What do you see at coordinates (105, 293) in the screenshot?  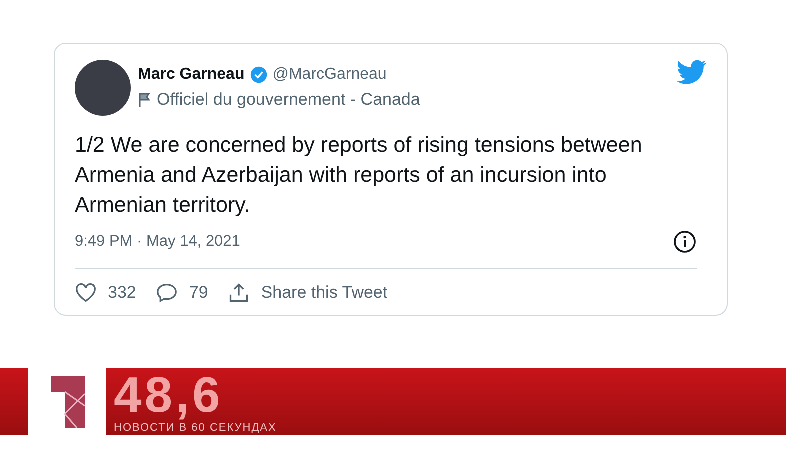 I see `like-button: 332` at bounding box center [105, 293].